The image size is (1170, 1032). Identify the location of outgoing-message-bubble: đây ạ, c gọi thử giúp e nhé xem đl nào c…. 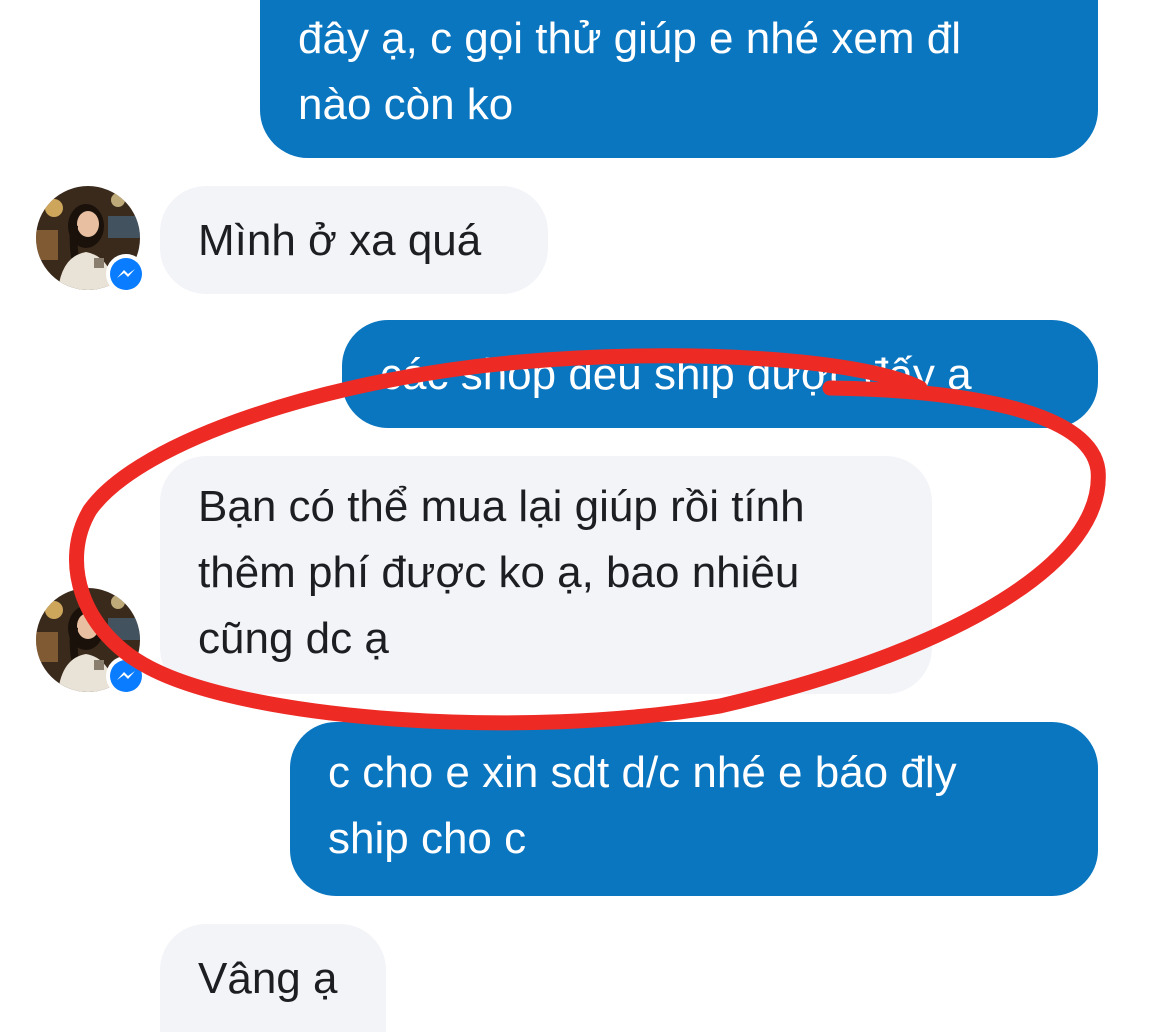
(679, 79).